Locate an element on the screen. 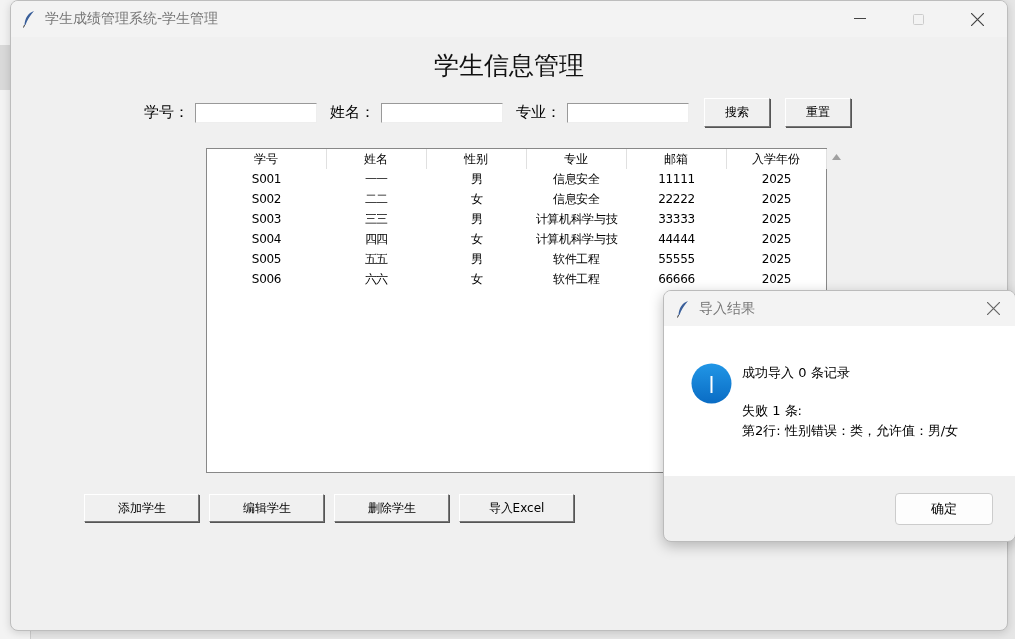 The height and width of the screenshot is (639, 1015). column-header: 姓名 is located at coordinates (376, 159).